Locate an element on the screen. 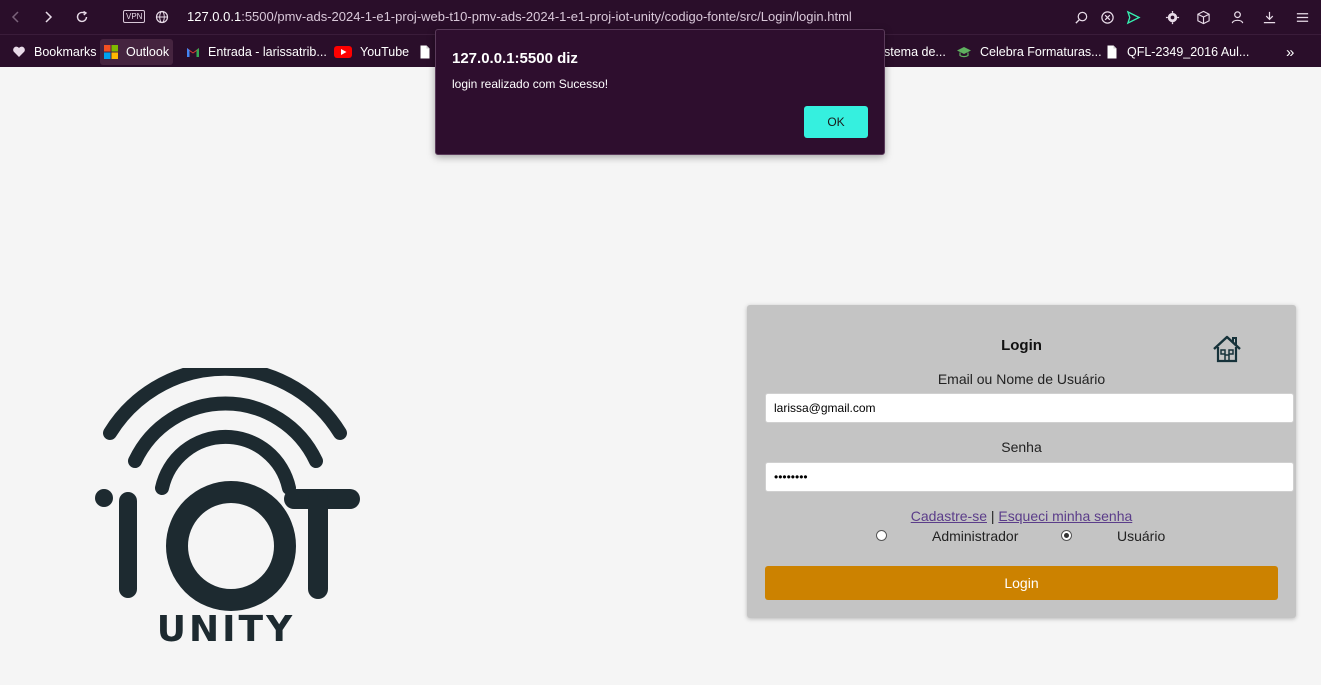  profile-icon is located at coordinates (1237, 17).